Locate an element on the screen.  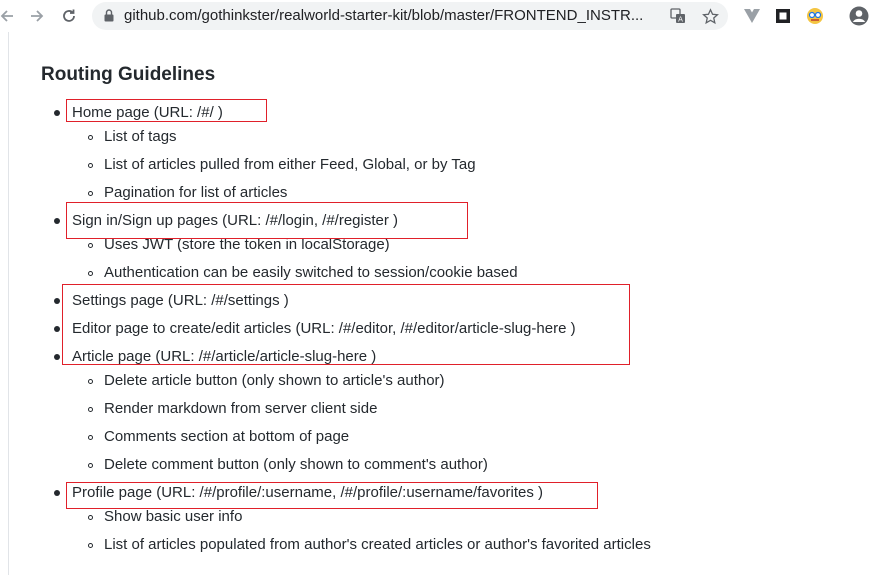
annotation-box-sign-in is located at coordinates (267, 220).